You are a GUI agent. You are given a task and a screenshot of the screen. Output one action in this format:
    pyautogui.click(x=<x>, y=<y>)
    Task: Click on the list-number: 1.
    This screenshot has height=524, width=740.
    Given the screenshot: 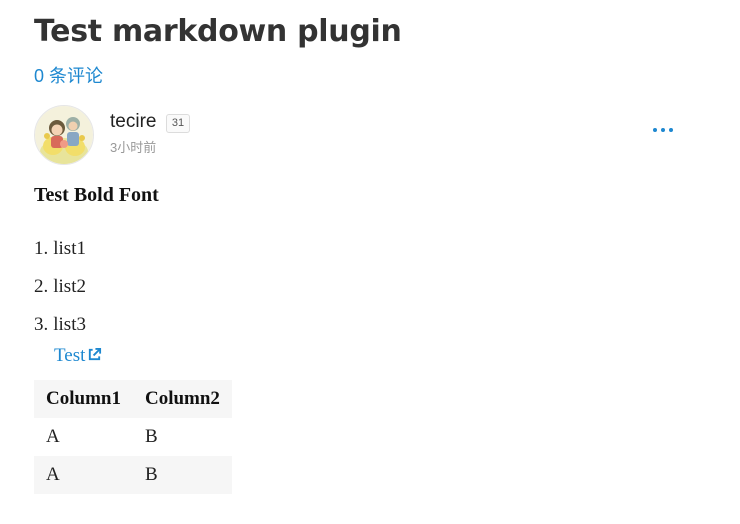 What is the action you would take?
    pyautogui.click(x=41, y=248)
    